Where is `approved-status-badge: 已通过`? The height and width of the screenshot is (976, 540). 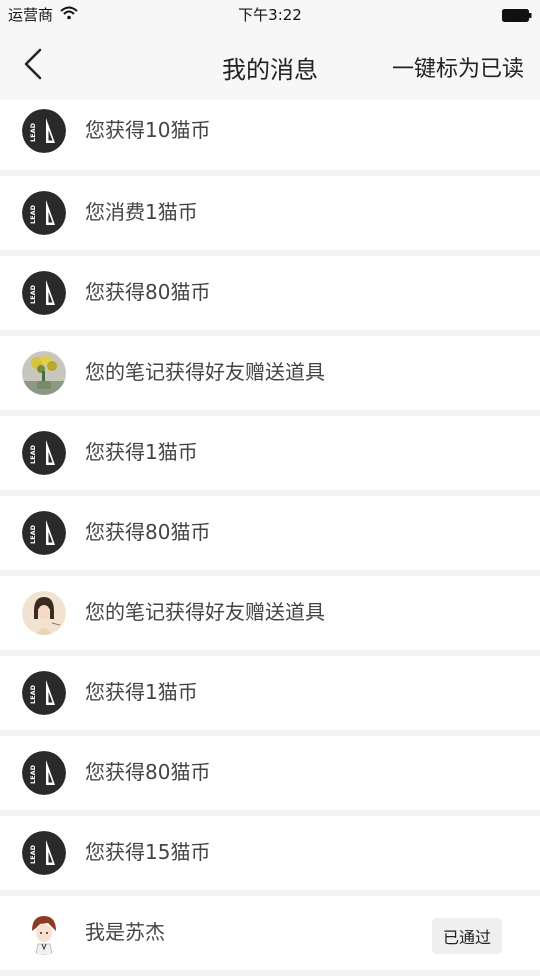 approved-status-badge: 已通过 is located at coordinates (466, 936).